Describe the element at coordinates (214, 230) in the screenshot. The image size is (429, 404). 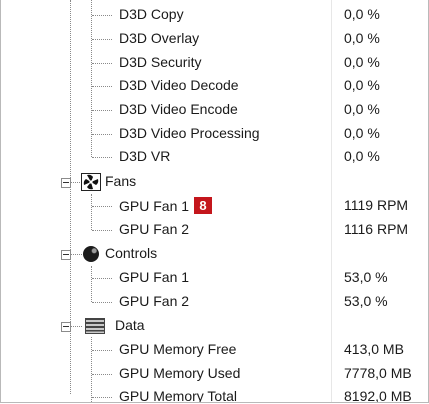
I see `tree-row: GPU Fan 2 1116 RPM` at that location.